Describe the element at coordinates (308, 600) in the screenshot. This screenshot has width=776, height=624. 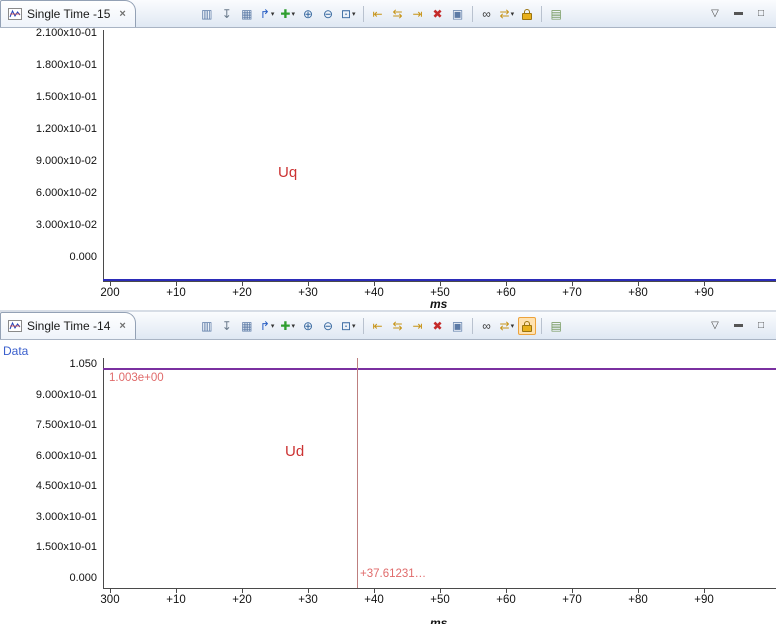
I see `x-tick-label: +30` at that location.